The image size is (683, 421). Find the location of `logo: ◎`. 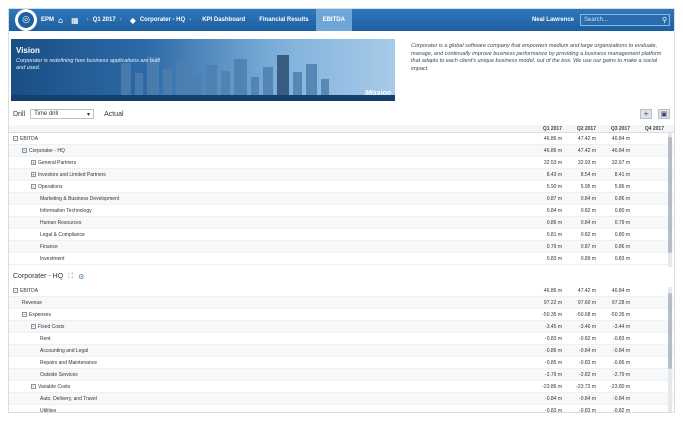

logo: ◎ is located at coordinates (26, 20).